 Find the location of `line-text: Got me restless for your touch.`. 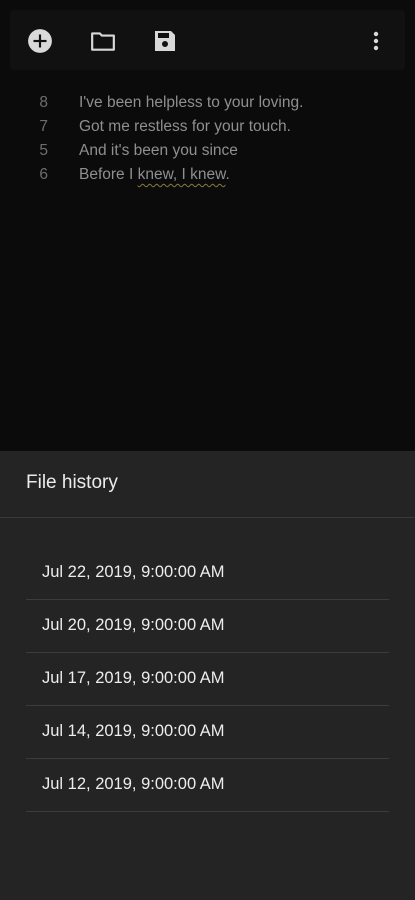

line-text: Got me restless for your touch. is located at coordinates (185, 126).